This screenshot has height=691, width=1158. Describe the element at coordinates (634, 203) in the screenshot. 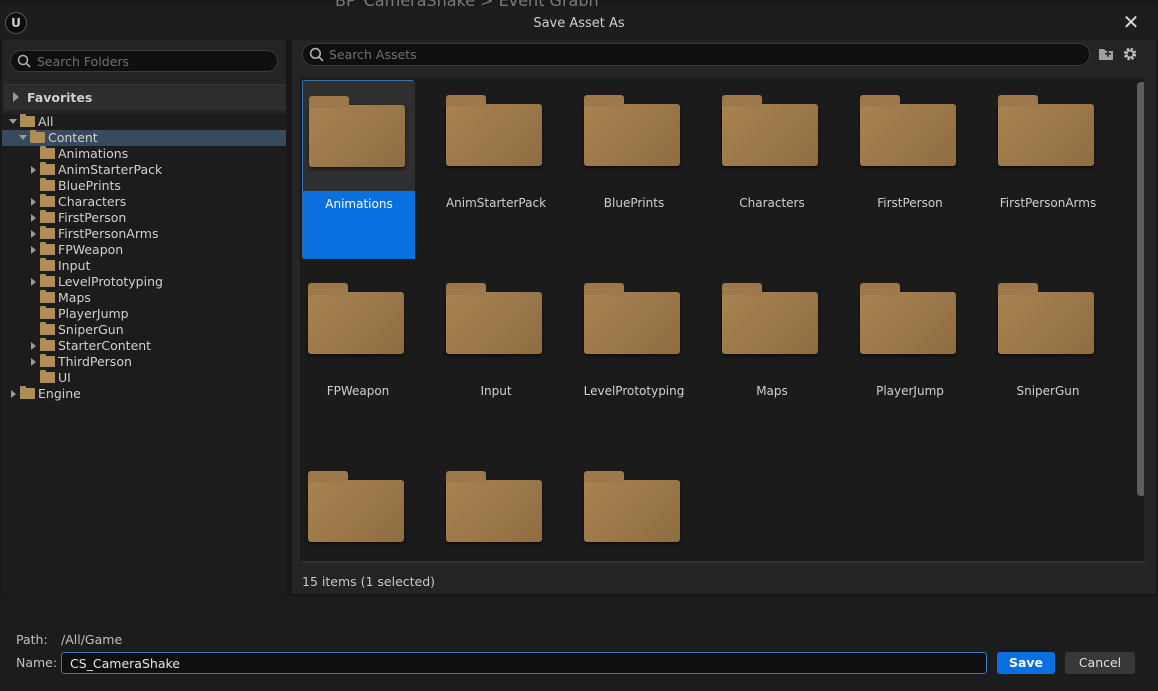

I see `asset-name-label: BluePrints` at that location.